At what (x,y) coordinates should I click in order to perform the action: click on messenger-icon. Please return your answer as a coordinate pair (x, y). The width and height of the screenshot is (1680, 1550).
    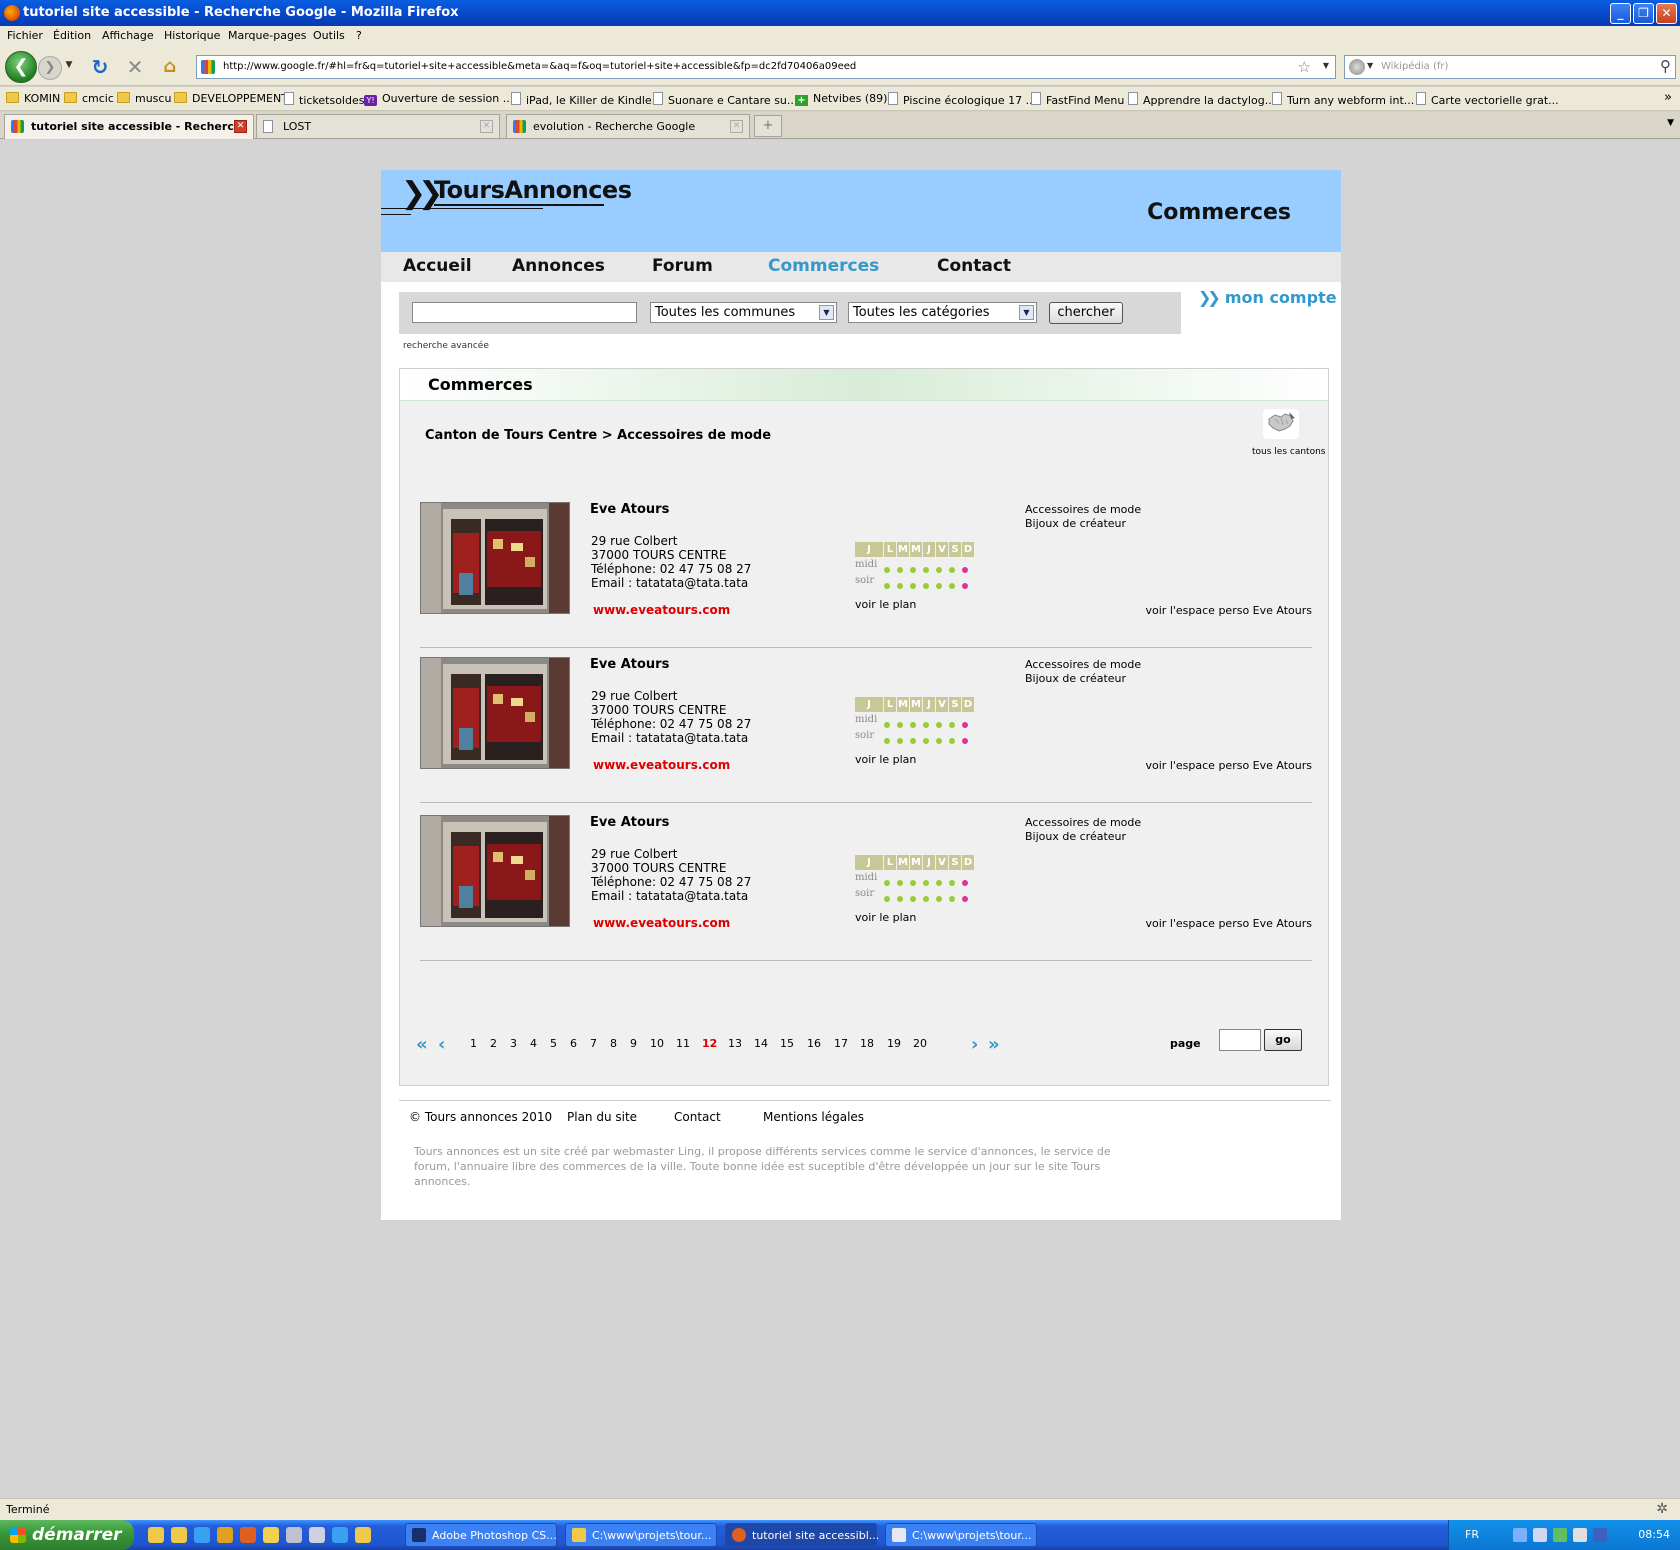
    Looking at the image, I should click on (271, 1535).